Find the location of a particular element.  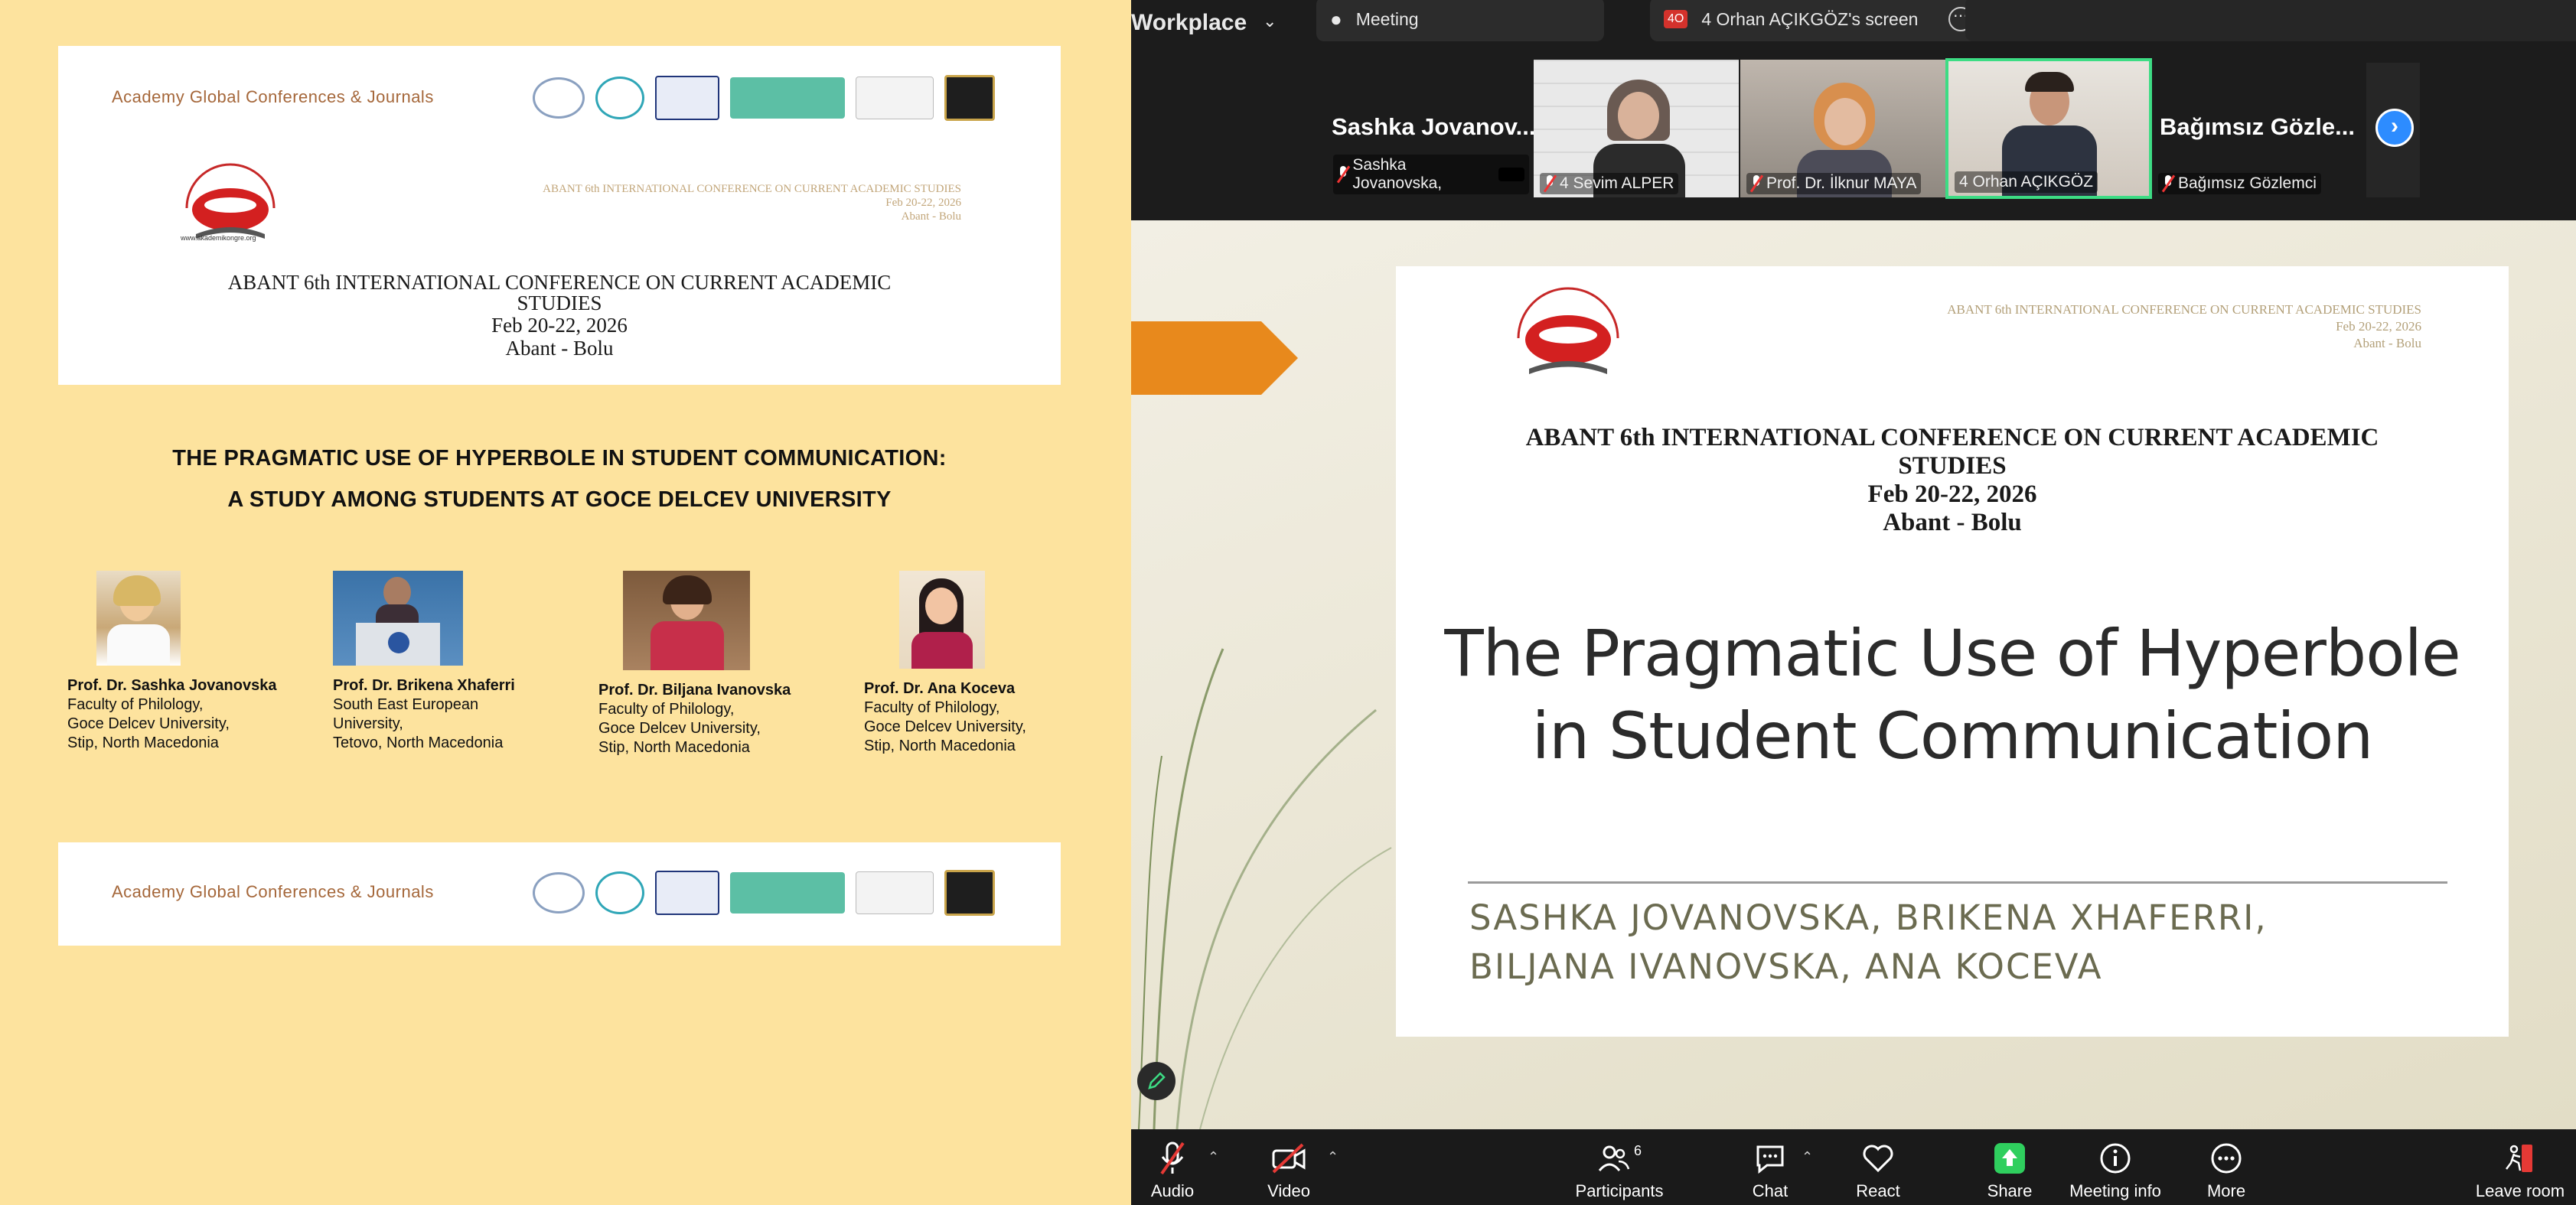

mini-conf-date: Feb 20-22, 2026 is located at coordinates (923, 203).